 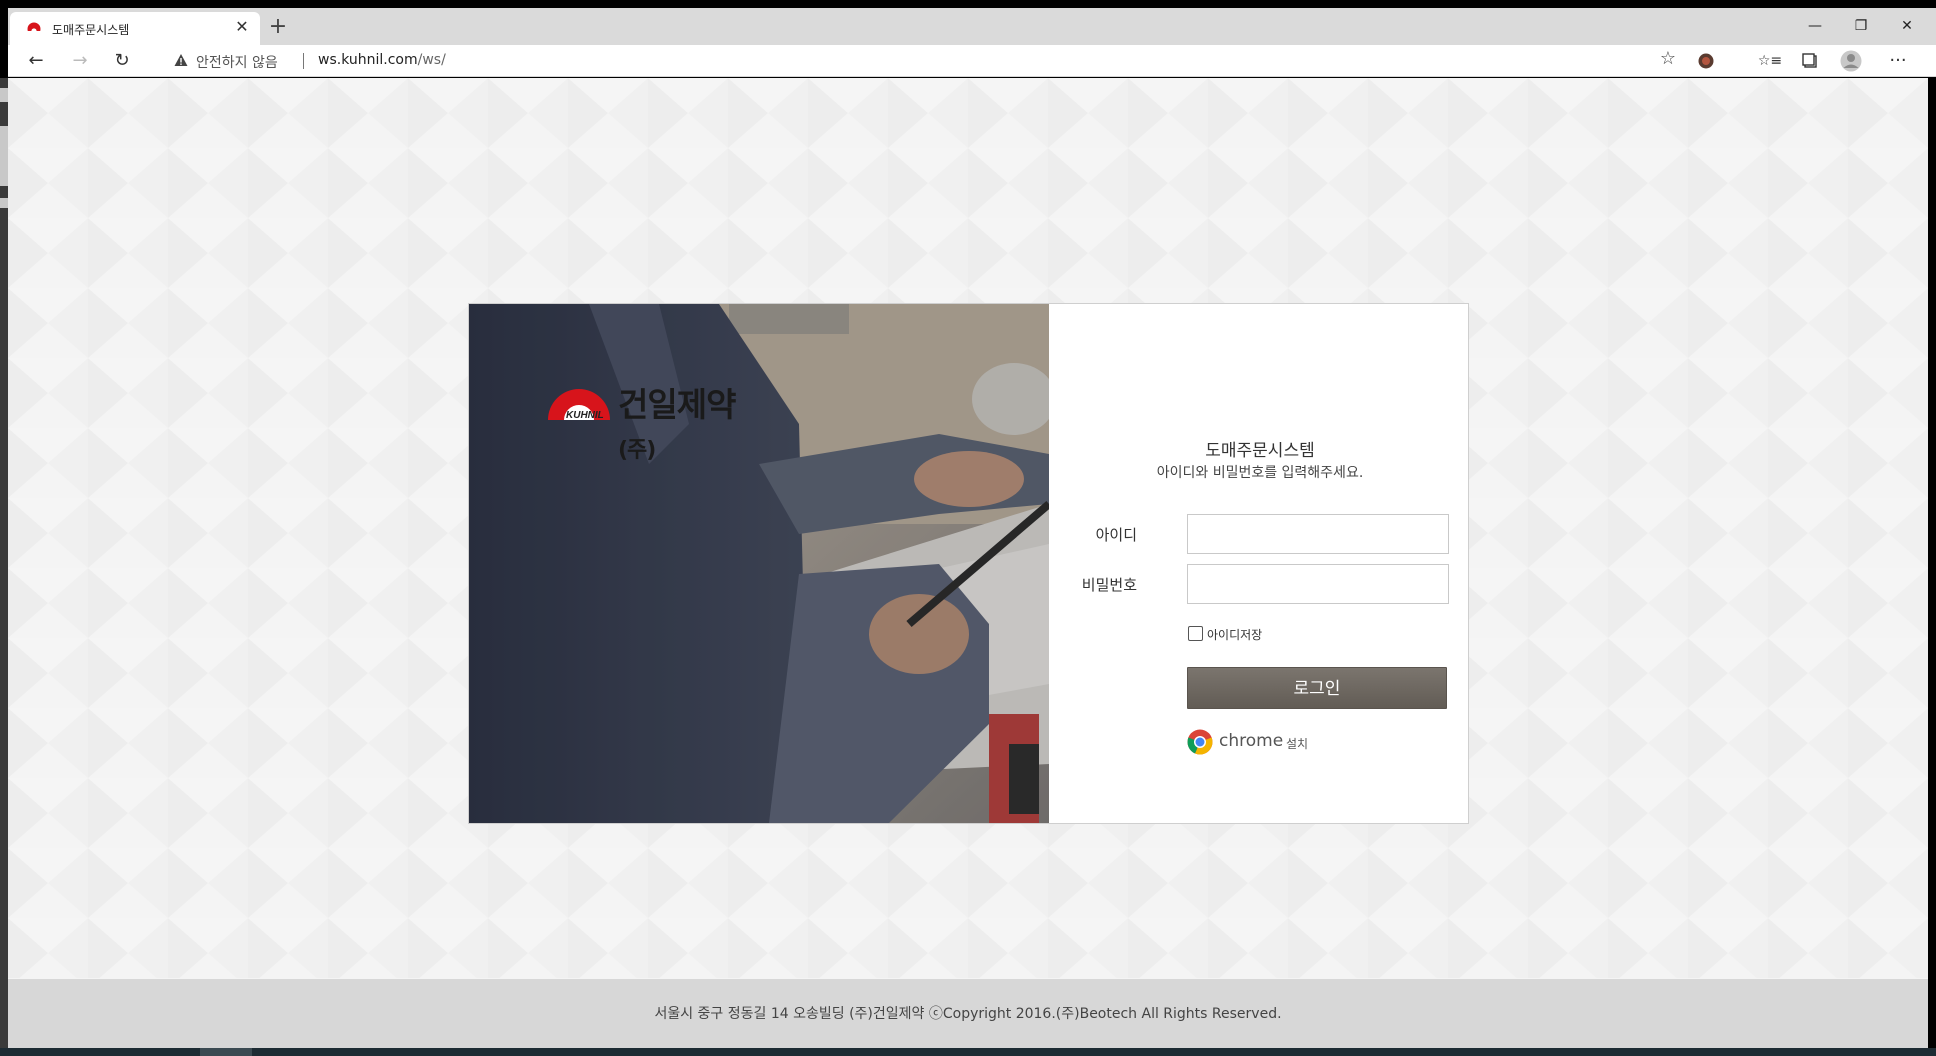 I want to click on security-status: 안전하지 않음, so click(x=237, y=62).